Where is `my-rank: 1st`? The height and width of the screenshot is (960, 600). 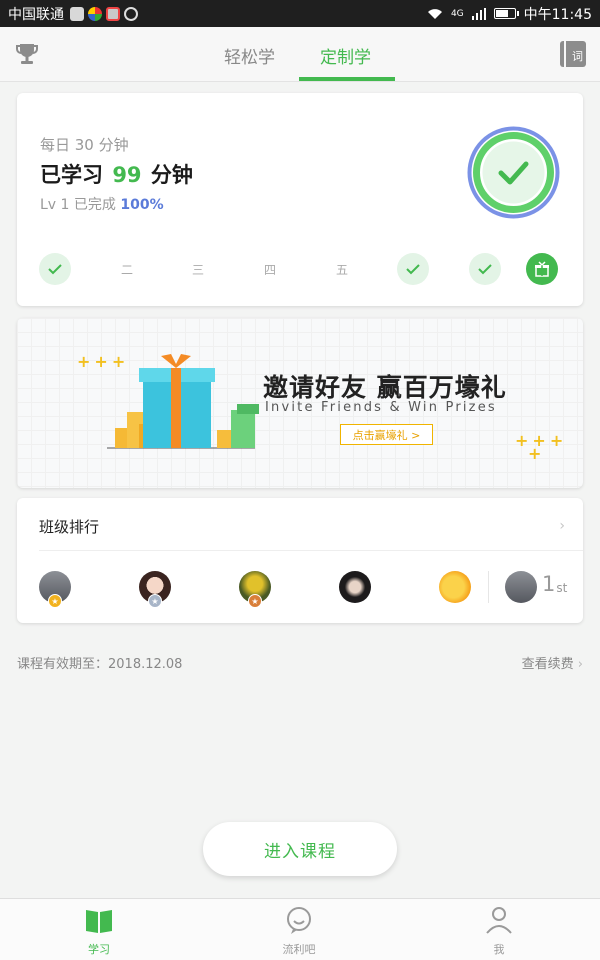
my-rank: 1st is located at coordinates (554, 584).